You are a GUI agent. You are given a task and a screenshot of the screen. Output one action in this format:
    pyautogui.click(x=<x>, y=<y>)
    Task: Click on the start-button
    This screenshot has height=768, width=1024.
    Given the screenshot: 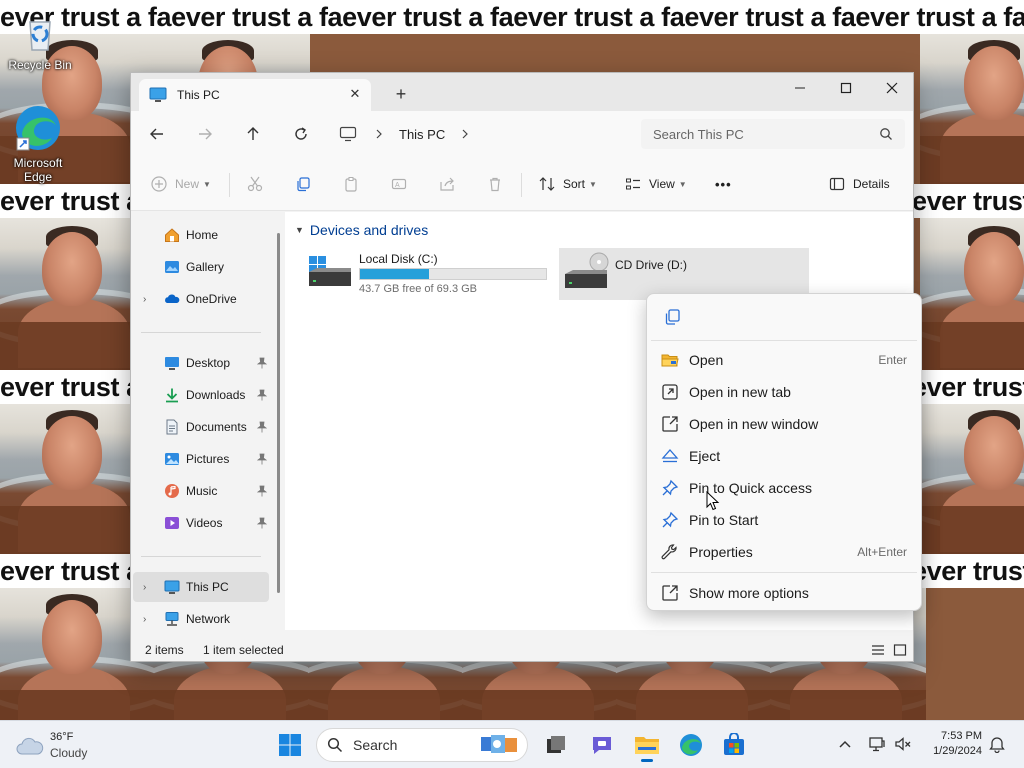 What is the action you would take?
    pyautogui.click(x=290, y=745)
    